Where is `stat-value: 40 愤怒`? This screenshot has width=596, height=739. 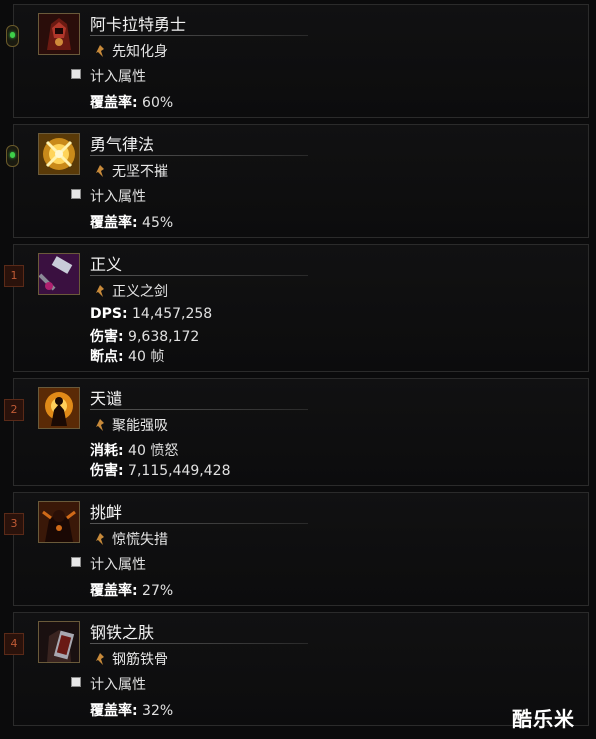
stat-value: 40 愤怒 is located at coordinates (151, 451).